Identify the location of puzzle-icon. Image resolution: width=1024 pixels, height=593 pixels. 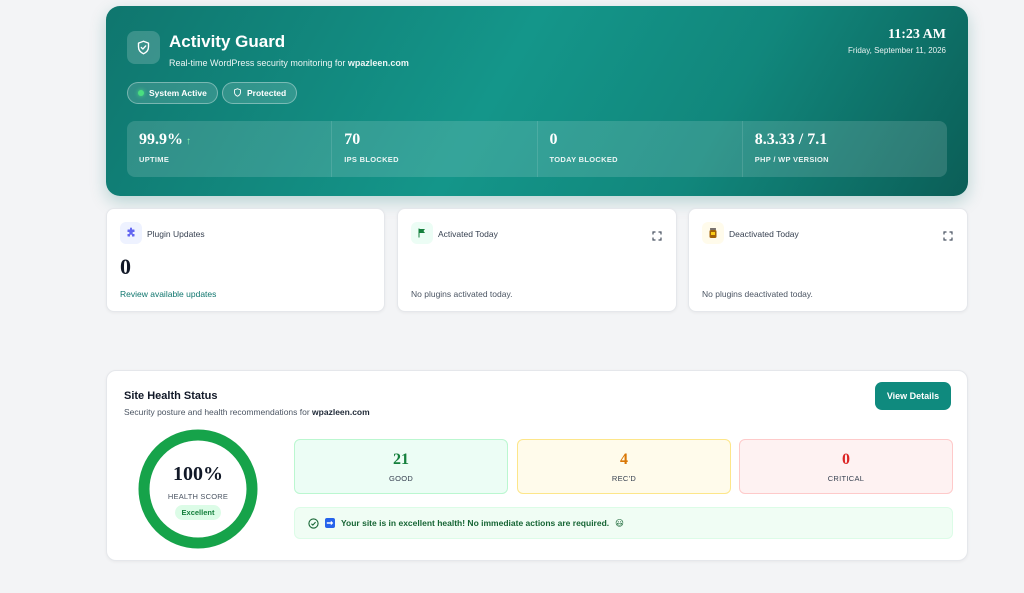
(131, 233).